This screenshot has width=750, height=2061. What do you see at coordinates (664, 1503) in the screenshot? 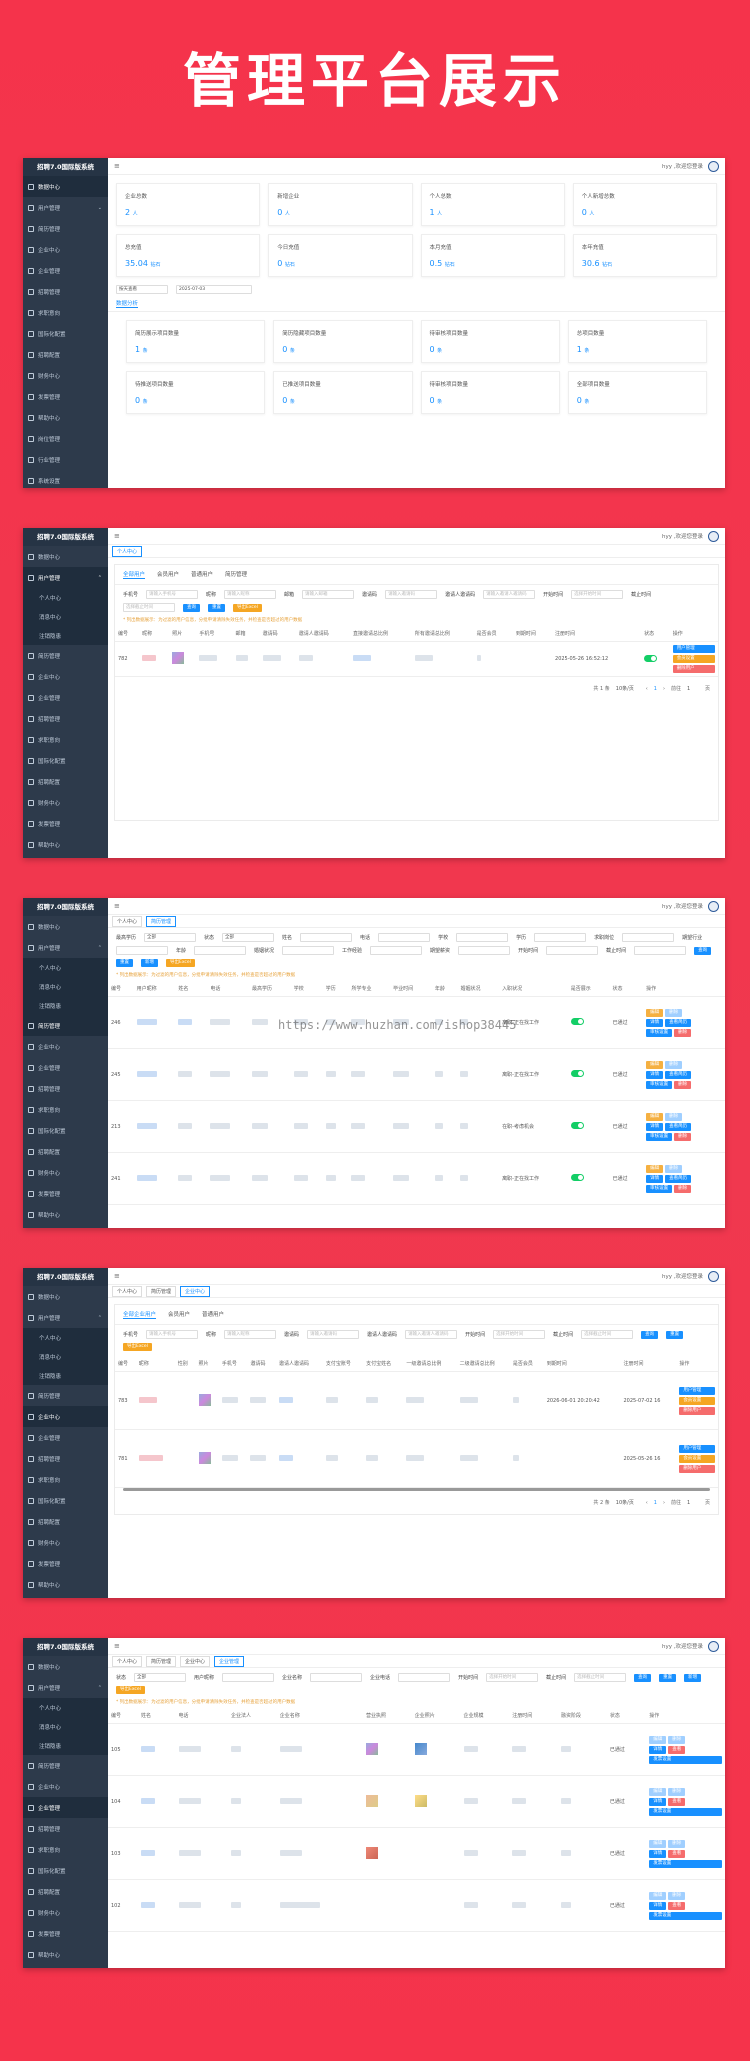
I see `next-icon: ›` at bounding box center [664, 1503].